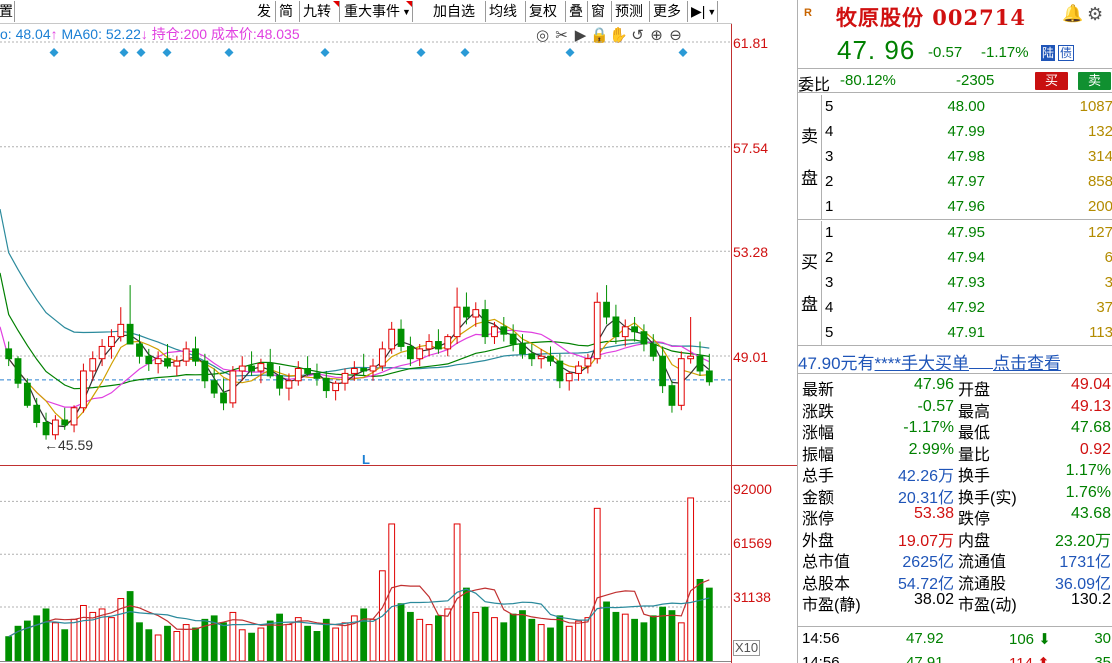 This screenshot has height=663, width=1112. Describe the element at coordinates (752, 543) in the screenshot. I see `volume-axis-label: 61569` at that location.